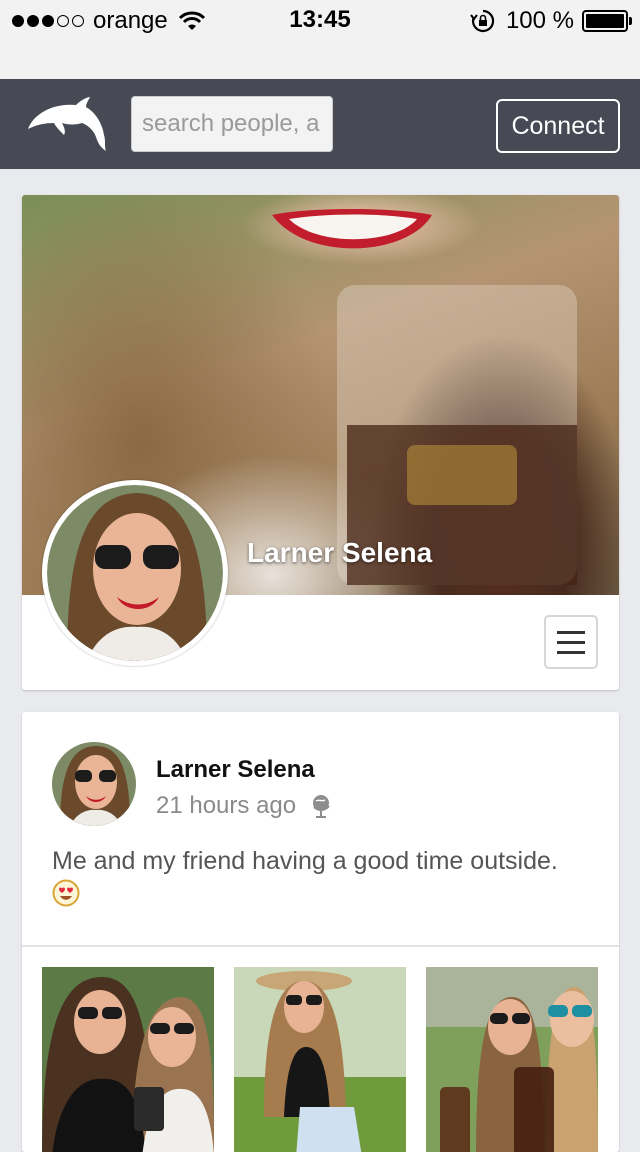 This screenshot has width=640, height=1152. Describe the element at coordinates (66, 893) in the screenshot. I see `heart-eyes-emoji-icon` at that location.